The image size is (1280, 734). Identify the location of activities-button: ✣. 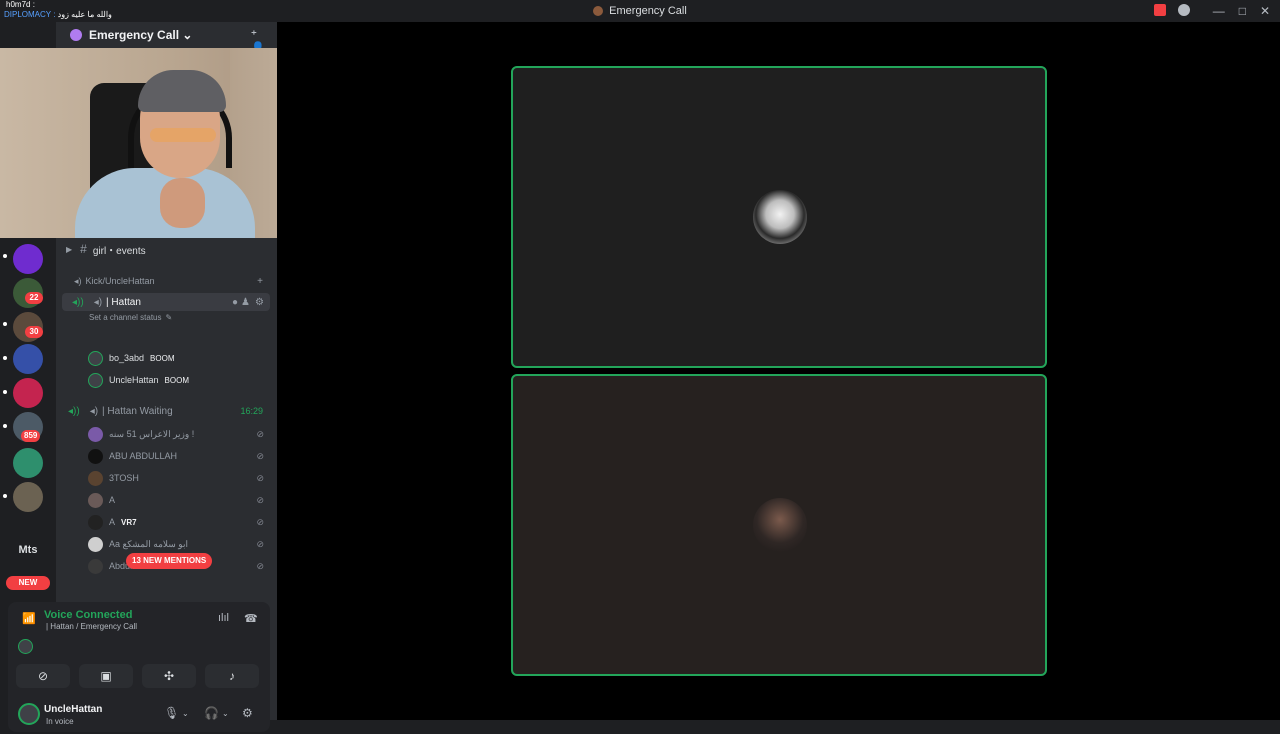
(169, 676).